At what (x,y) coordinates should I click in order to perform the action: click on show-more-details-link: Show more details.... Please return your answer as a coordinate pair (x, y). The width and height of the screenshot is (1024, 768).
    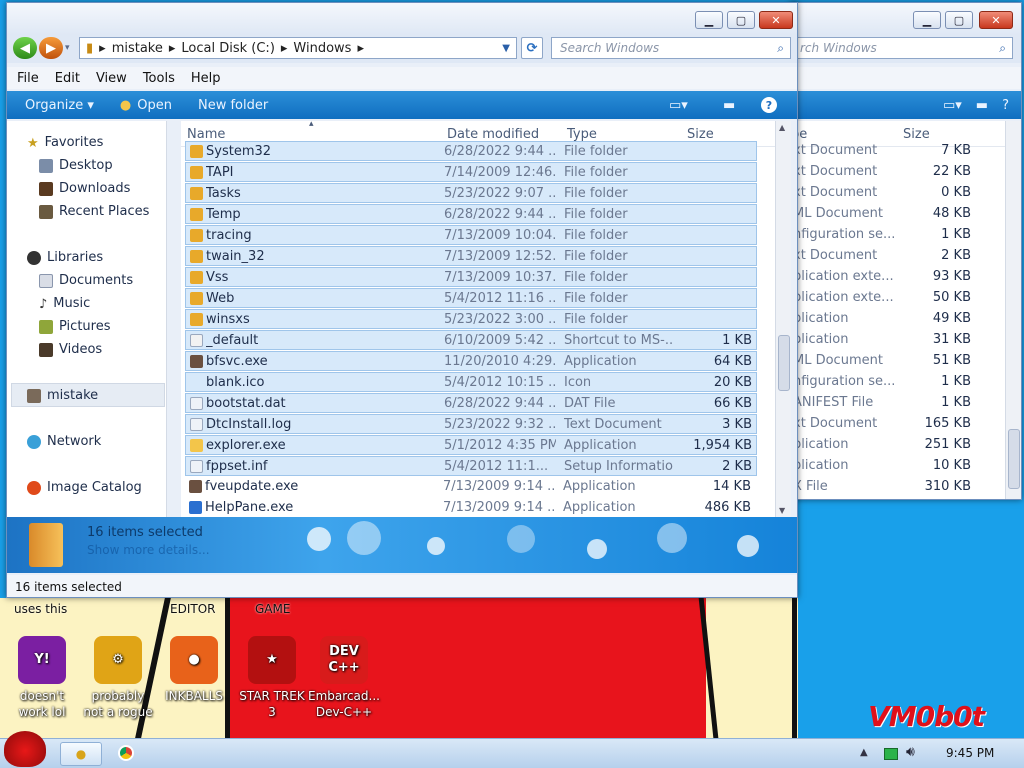
    Looking at the image, I should click on (148, 550).